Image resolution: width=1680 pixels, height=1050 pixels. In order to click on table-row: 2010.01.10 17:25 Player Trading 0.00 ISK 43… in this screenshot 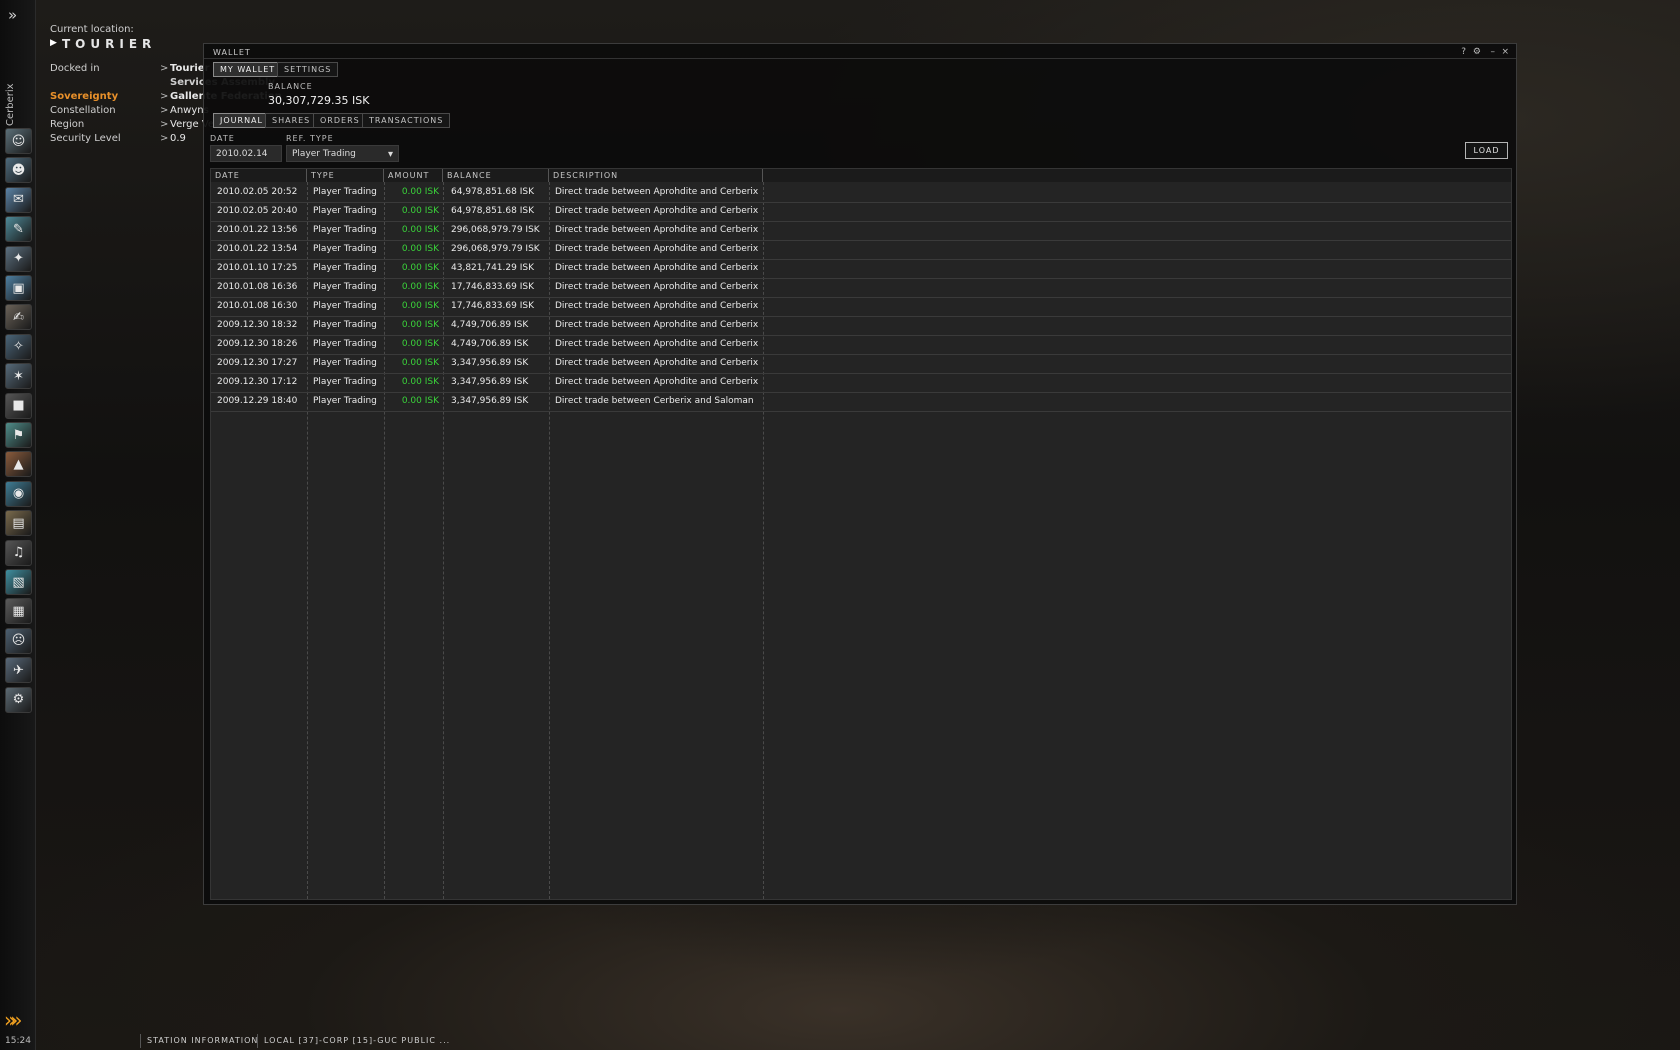, I will do `click(861, 269)`.